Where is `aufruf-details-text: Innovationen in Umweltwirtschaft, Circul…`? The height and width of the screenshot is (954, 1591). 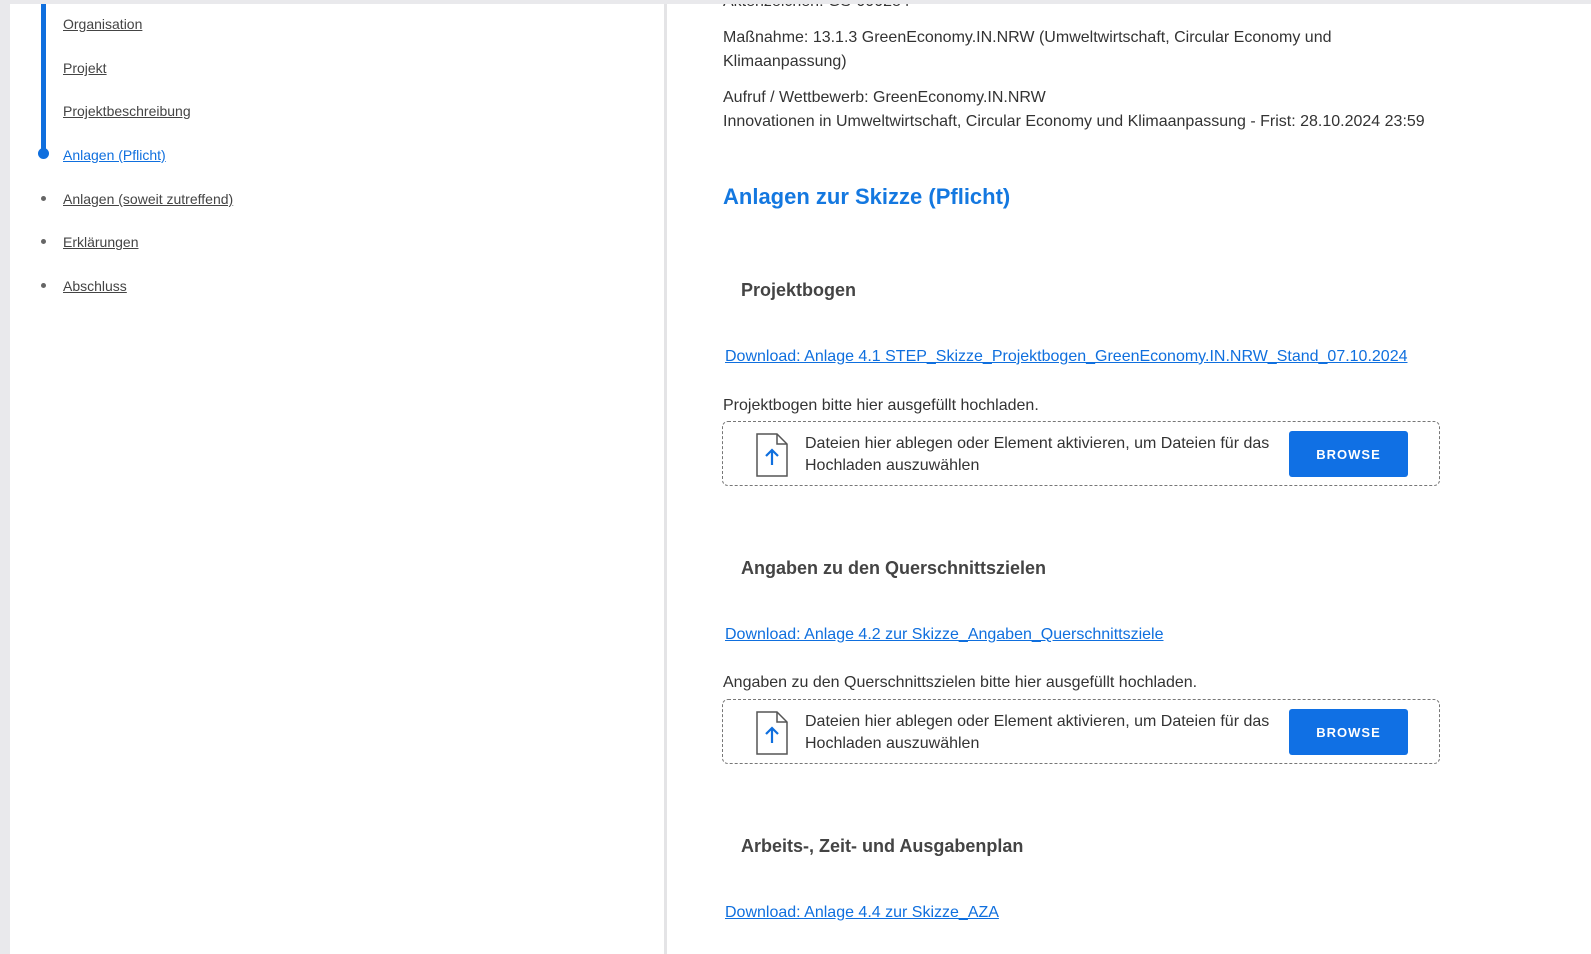
aufruf-details-text: Innovationen in Umweltwirtschaft, Circul… is located at coordinates (1074, 121).